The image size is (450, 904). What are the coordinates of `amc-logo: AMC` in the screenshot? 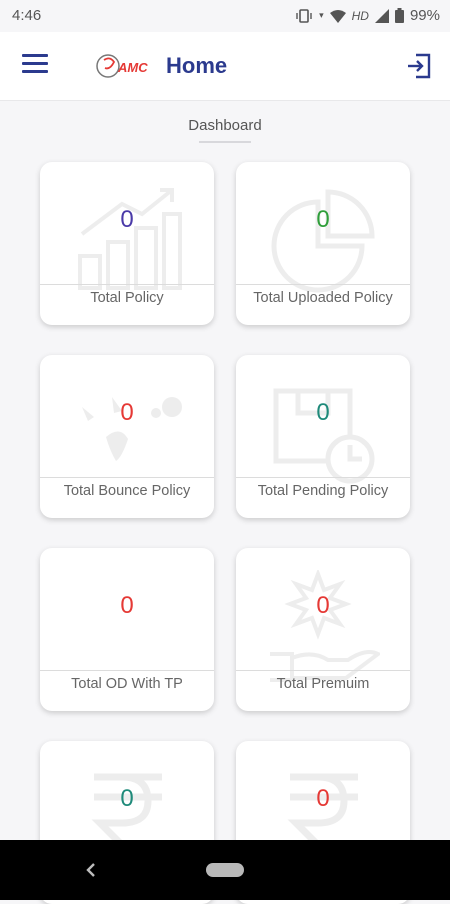 It's located at (122, 66).